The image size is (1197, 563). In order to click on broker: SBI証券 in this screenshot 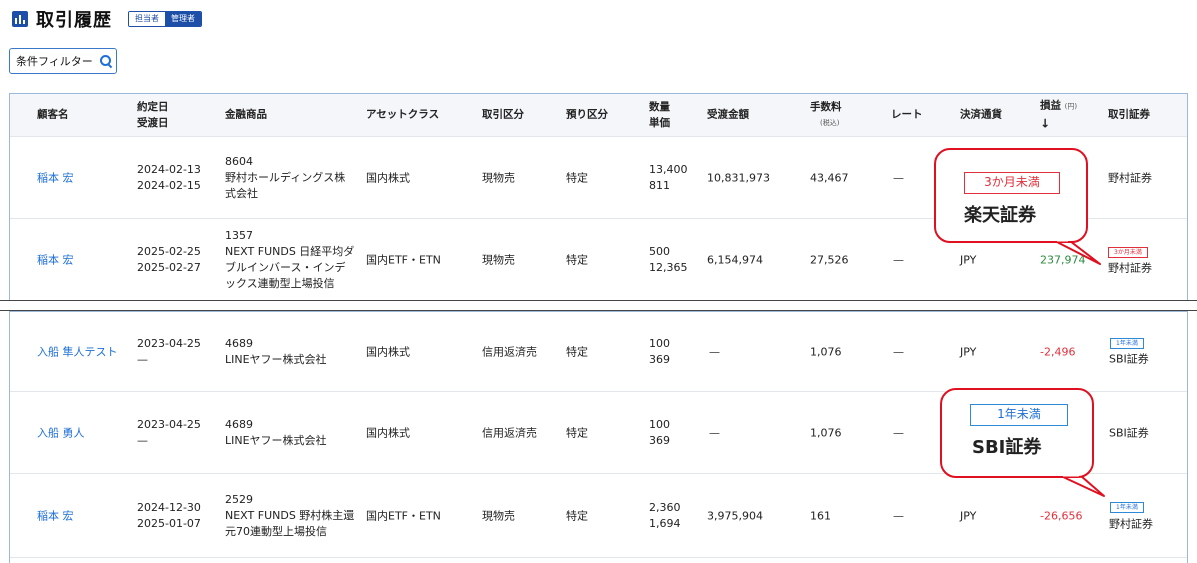, I will do `click(1129, 359)`.